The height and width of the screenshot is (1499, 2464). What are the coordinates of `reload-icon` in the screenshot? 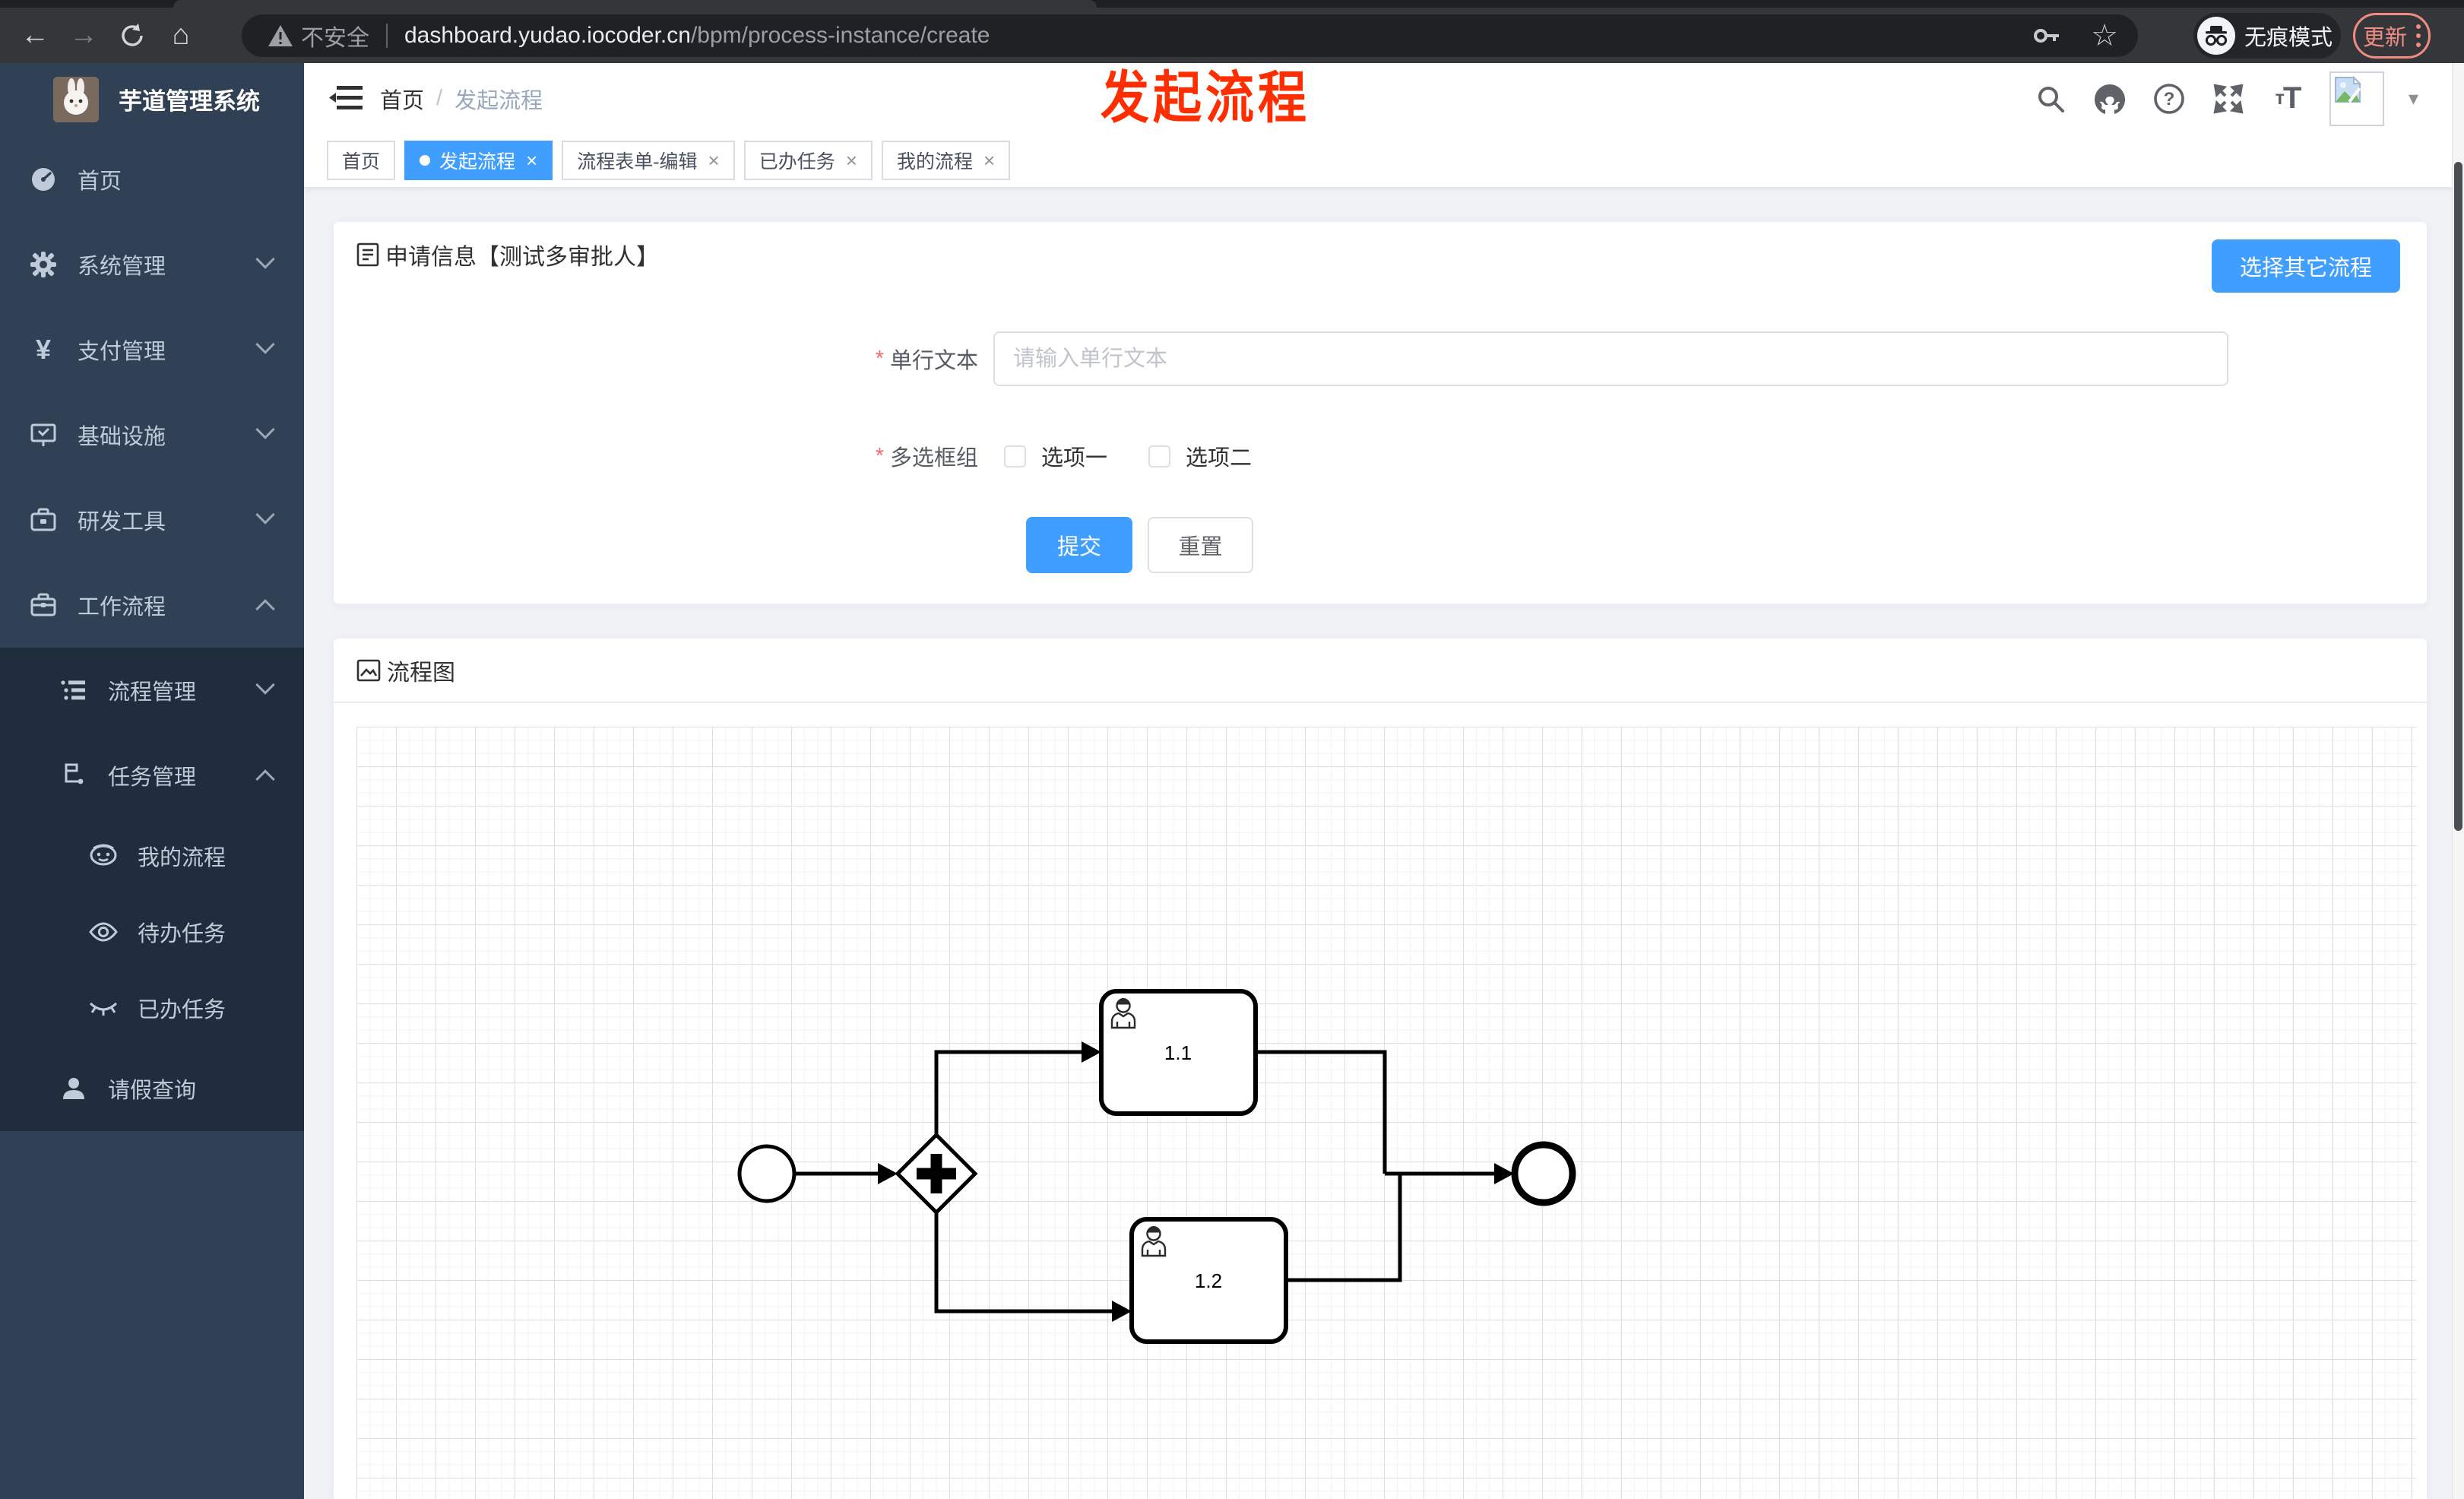 It's located at (132, 34).